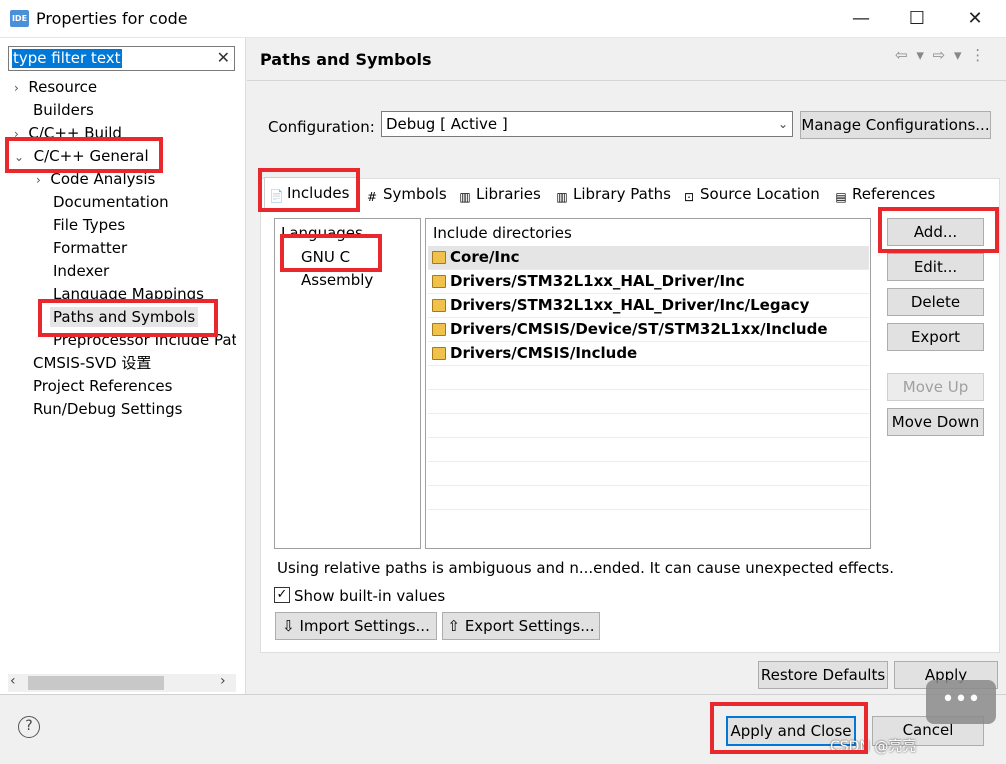 The image size is (1006, 764). What do you see at coordinates (648, 354) in the screenshot?
I see `table-row: Drivers/CMSIS/Include` at bounding box center [648, 354].